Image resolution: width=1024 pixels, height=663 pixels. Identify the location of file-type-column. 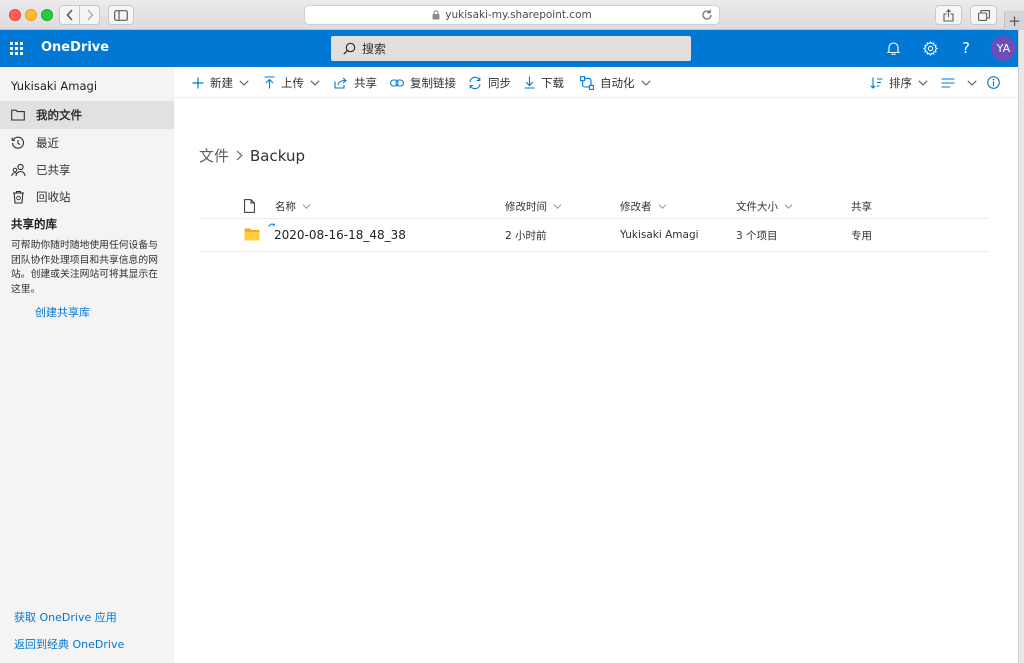
(249, 206).